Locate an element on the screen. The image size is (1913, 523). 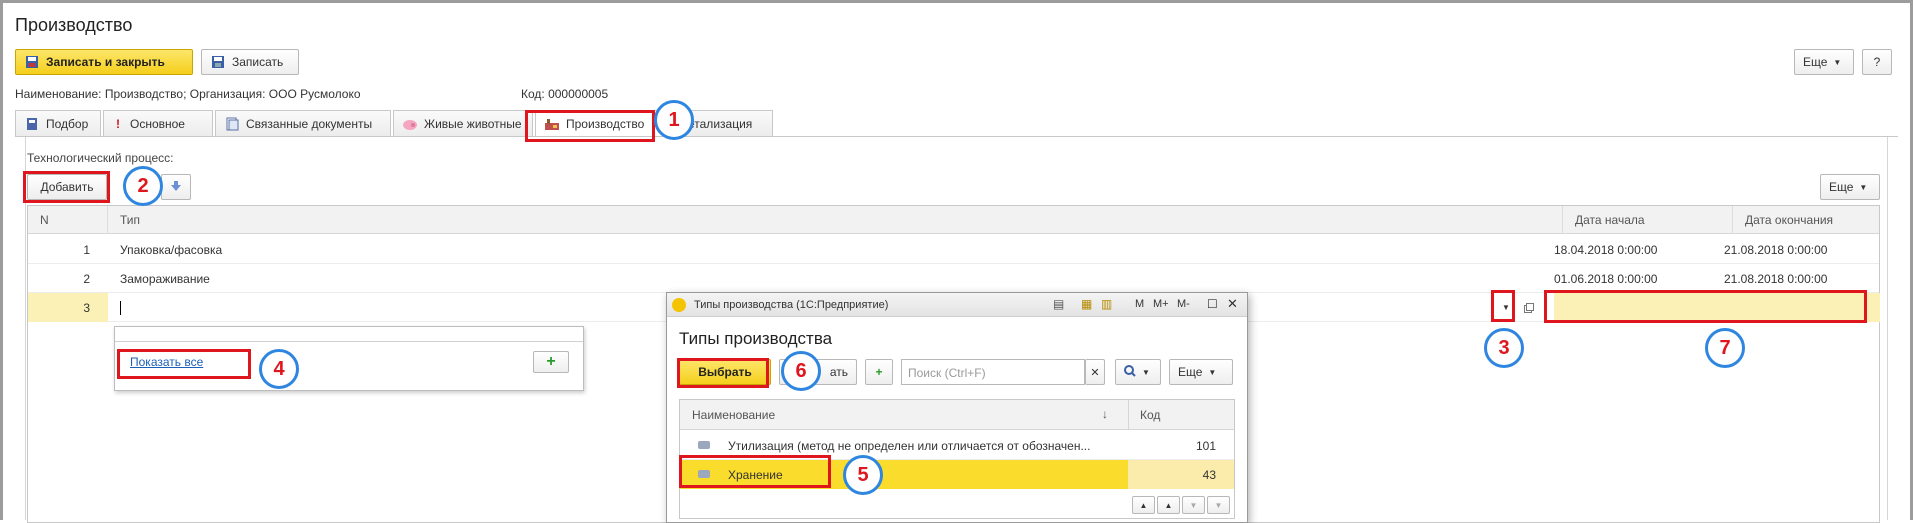
highlight-show-all is located at coordinates (184, 364).